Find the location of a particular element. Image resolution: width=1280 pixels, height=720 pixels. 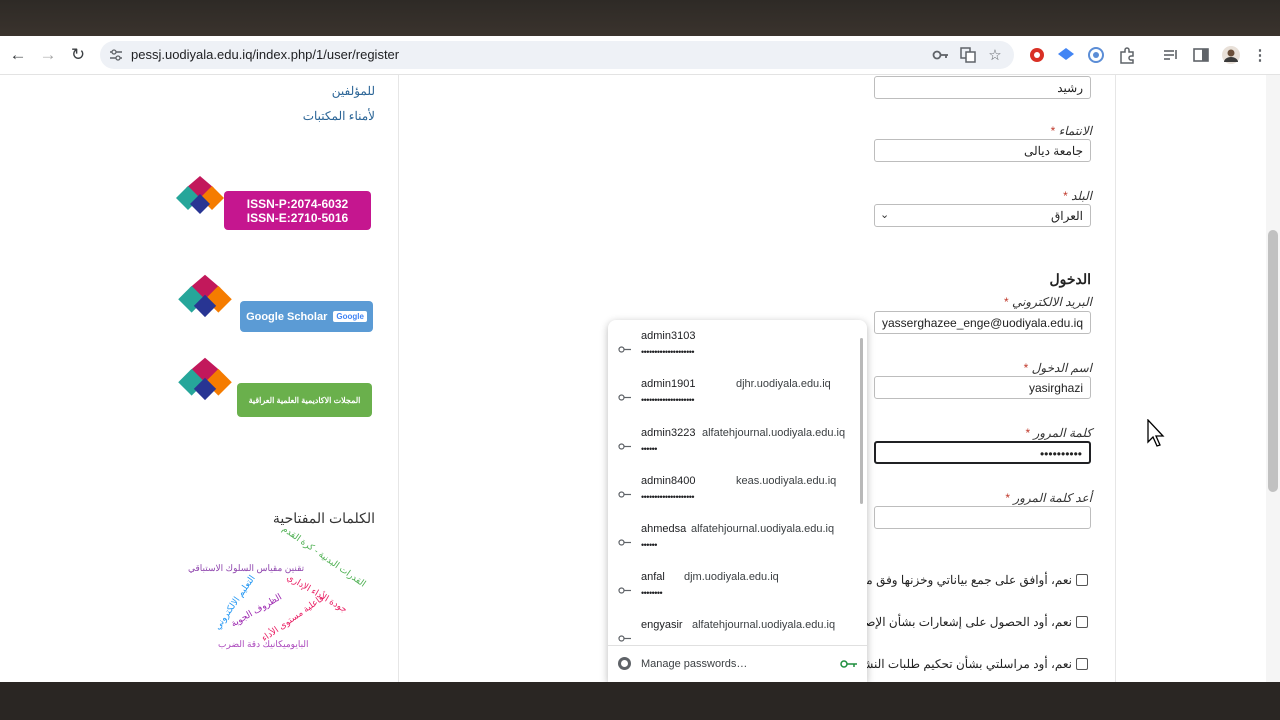

password-key-icon is located at coordinates (941, 55).